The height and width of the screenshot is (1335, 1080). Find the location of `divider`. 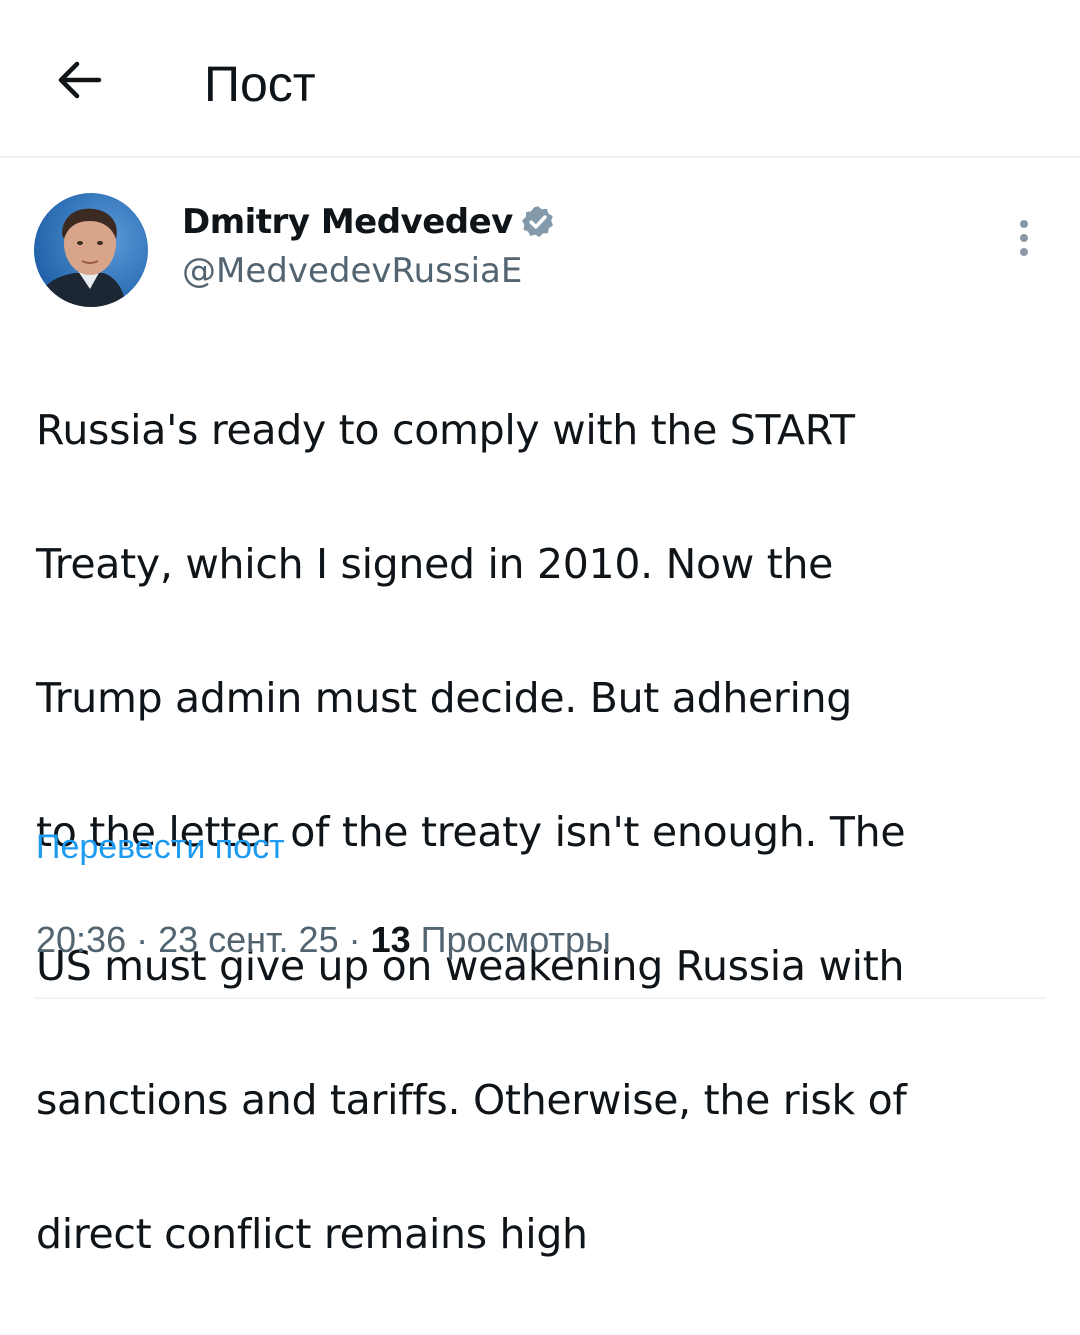

divider is located at coordinates (540, 998).